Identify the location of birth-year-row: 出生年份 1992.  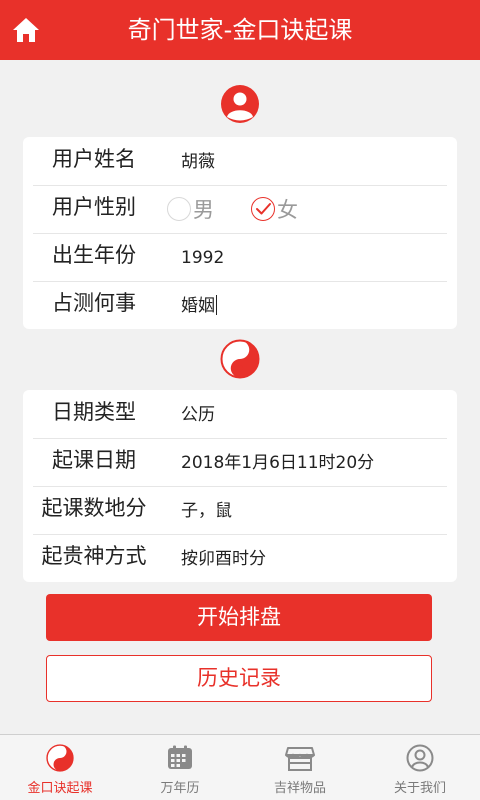
(240, 257).